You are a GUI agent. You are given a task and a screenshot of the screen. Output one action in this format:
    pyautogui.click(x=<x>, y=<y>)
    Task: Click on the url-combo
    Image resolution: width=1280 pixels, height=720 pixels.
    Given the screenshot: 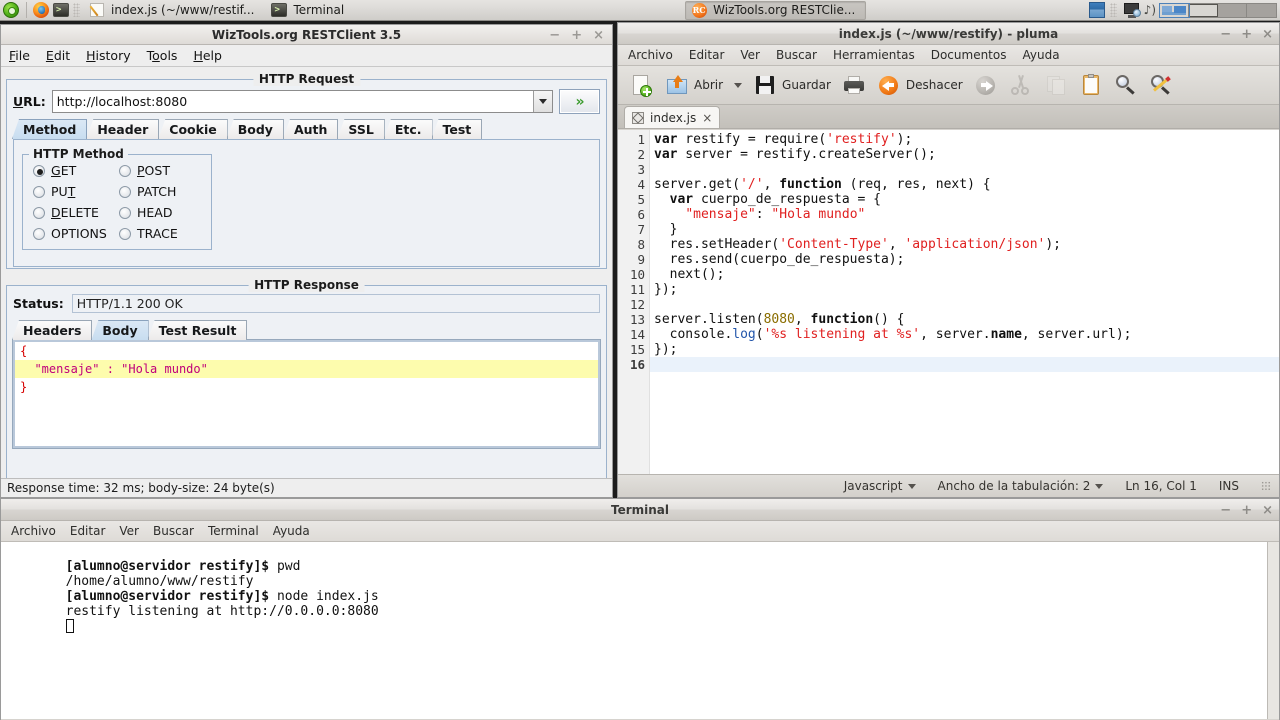 What is the action you would take?
    pyautogui.click(x=302, y=101)
    